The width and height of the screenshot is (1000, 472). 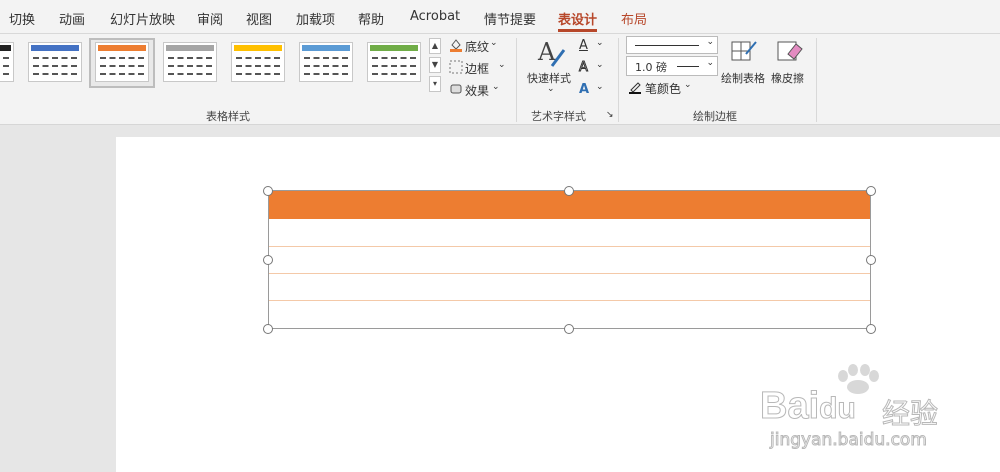 I want to click on table-style-swatch-green, so click(x=394, y=62).